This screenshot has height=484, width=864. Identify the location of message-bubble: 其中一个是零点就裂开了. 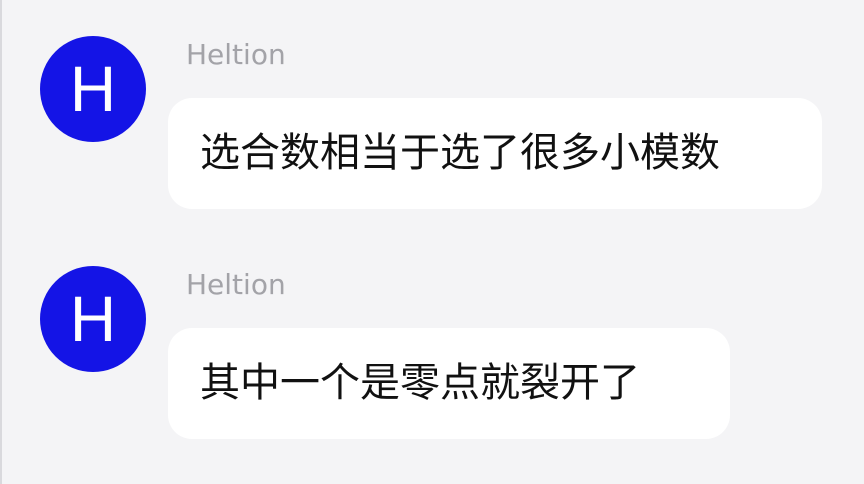
(449, 383).